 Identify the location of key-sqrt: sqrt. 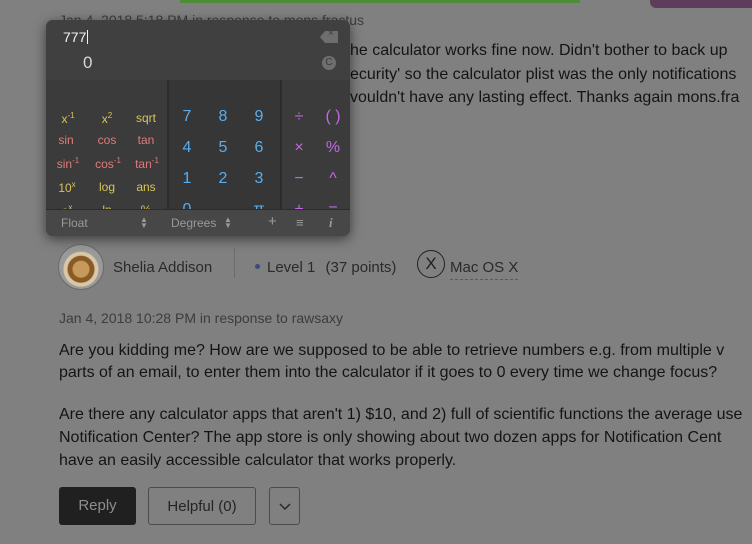
(146, 118).